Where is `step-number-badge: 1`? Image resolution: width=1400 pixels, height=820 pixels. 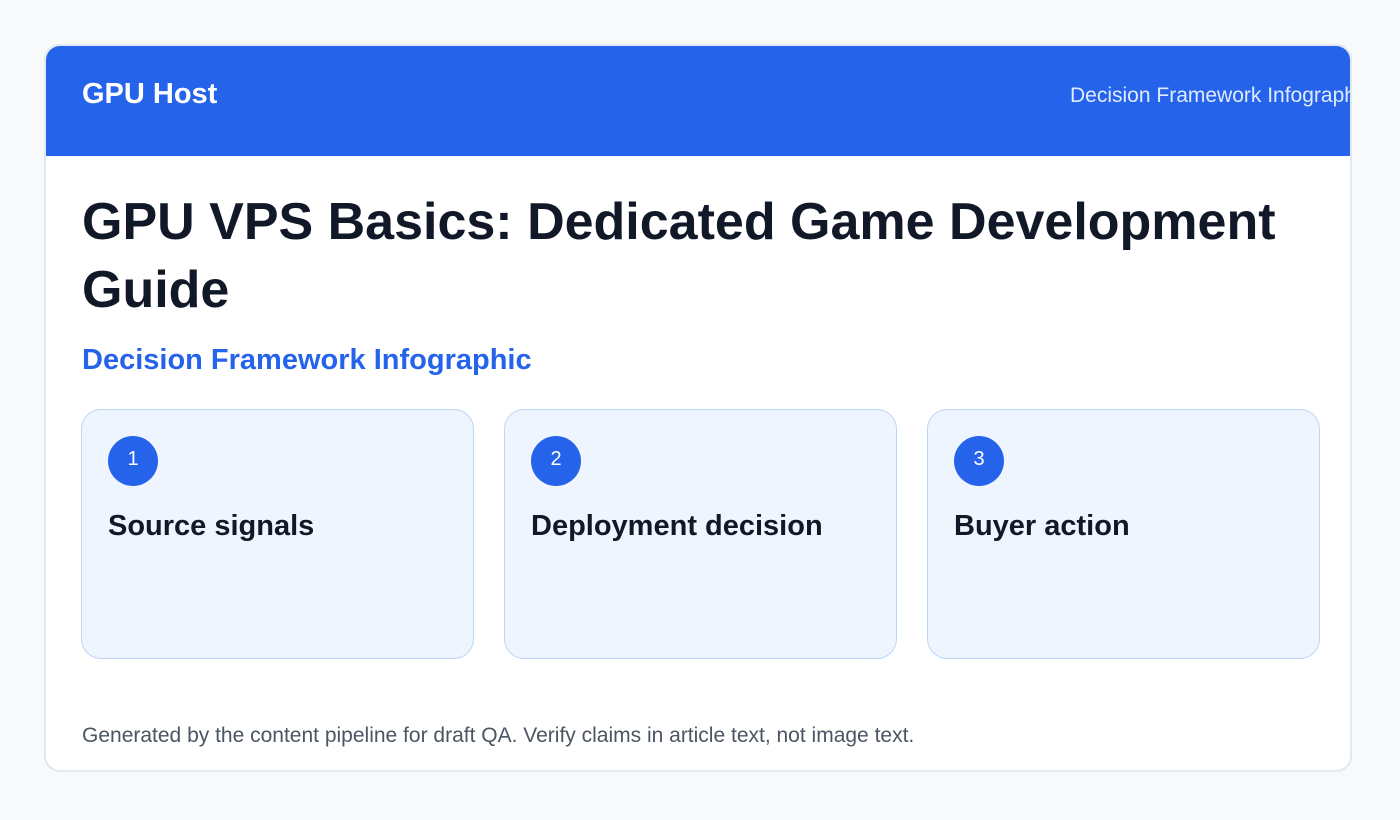 step-number-badge: 1 is located at coordinates (133, 461).